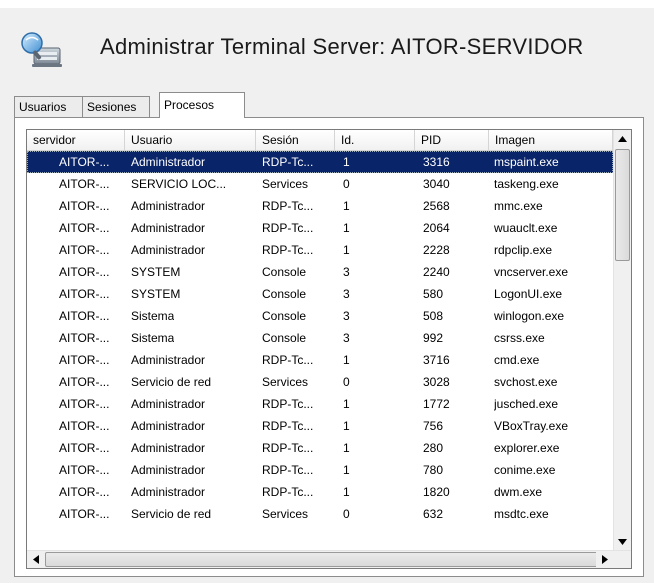 The width and height of the screenshot is (654, 583). Describe the element at coordinates (375, 140) in the screenshot. I see `column-header-id: Id.` at that location.